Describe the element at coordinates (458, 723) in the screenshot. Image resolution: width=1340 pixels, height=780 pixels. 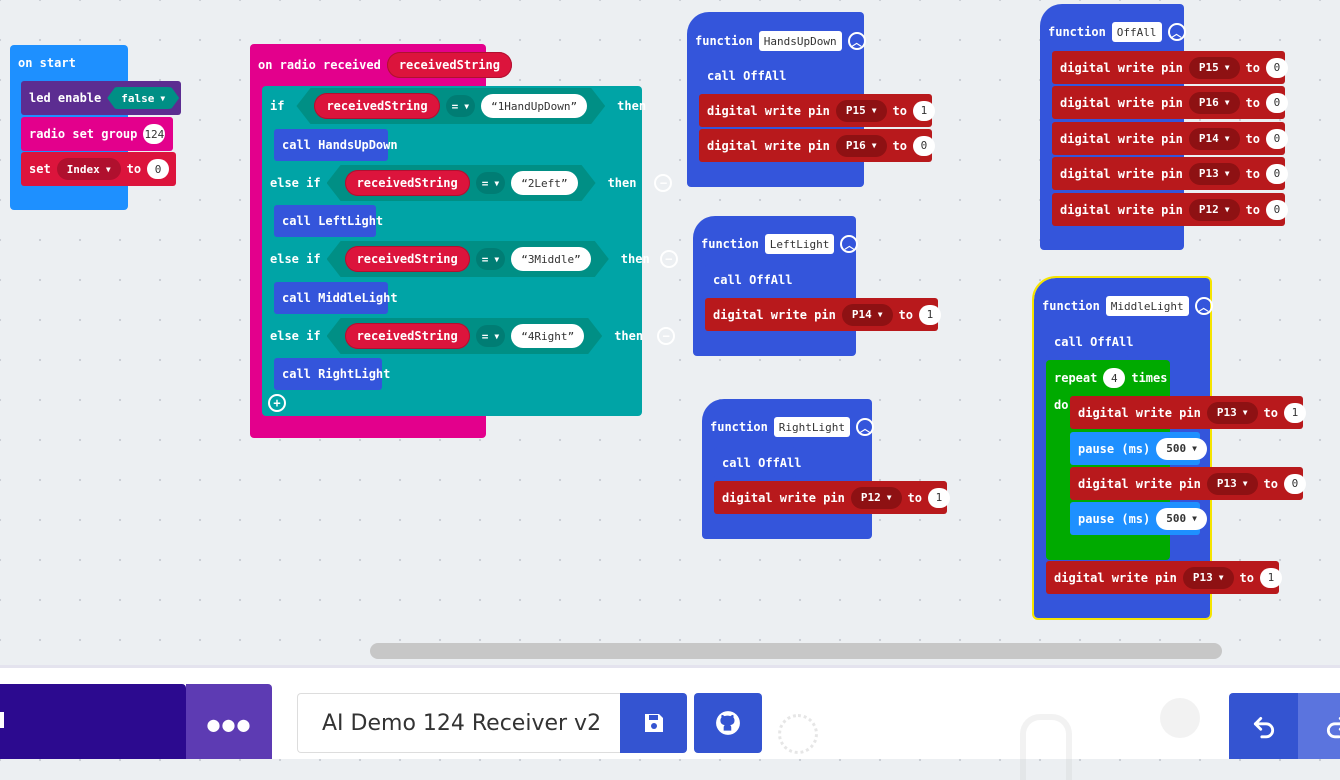
I see `project-name-input: AI Demo 124 Receiver v2` at that location.